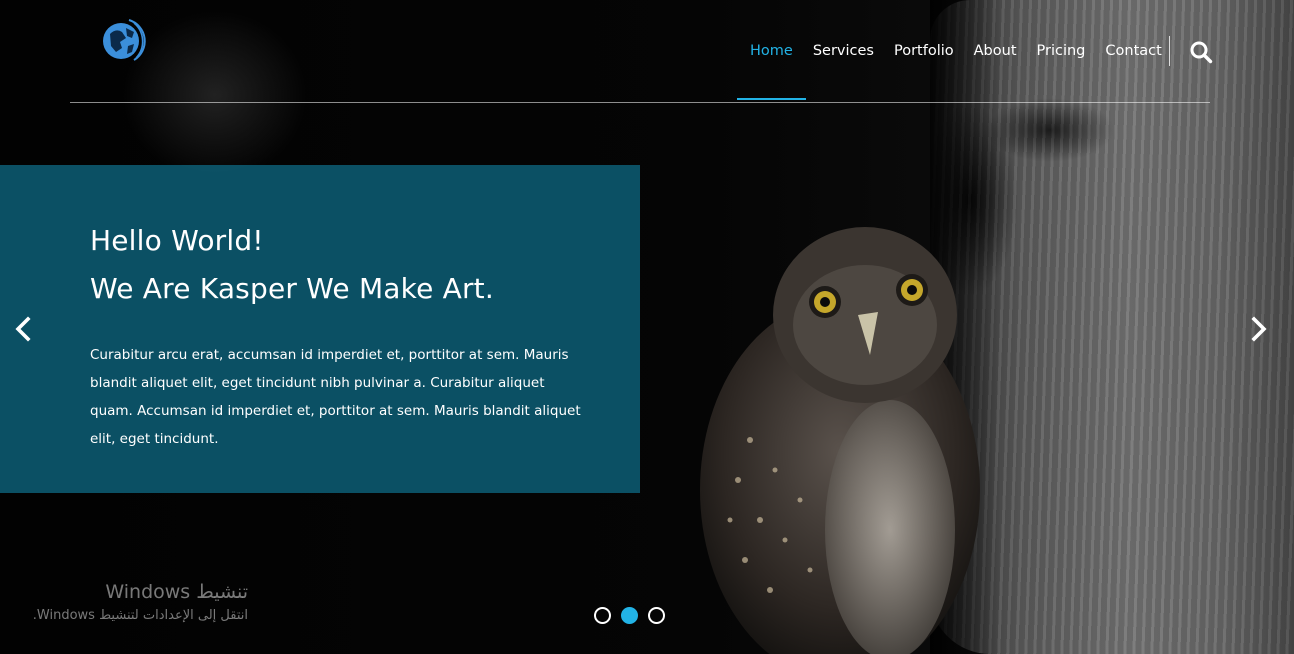  Describe the element at coordinates (1169, 51) in the screenshot. I see `nav-divider` at that location.